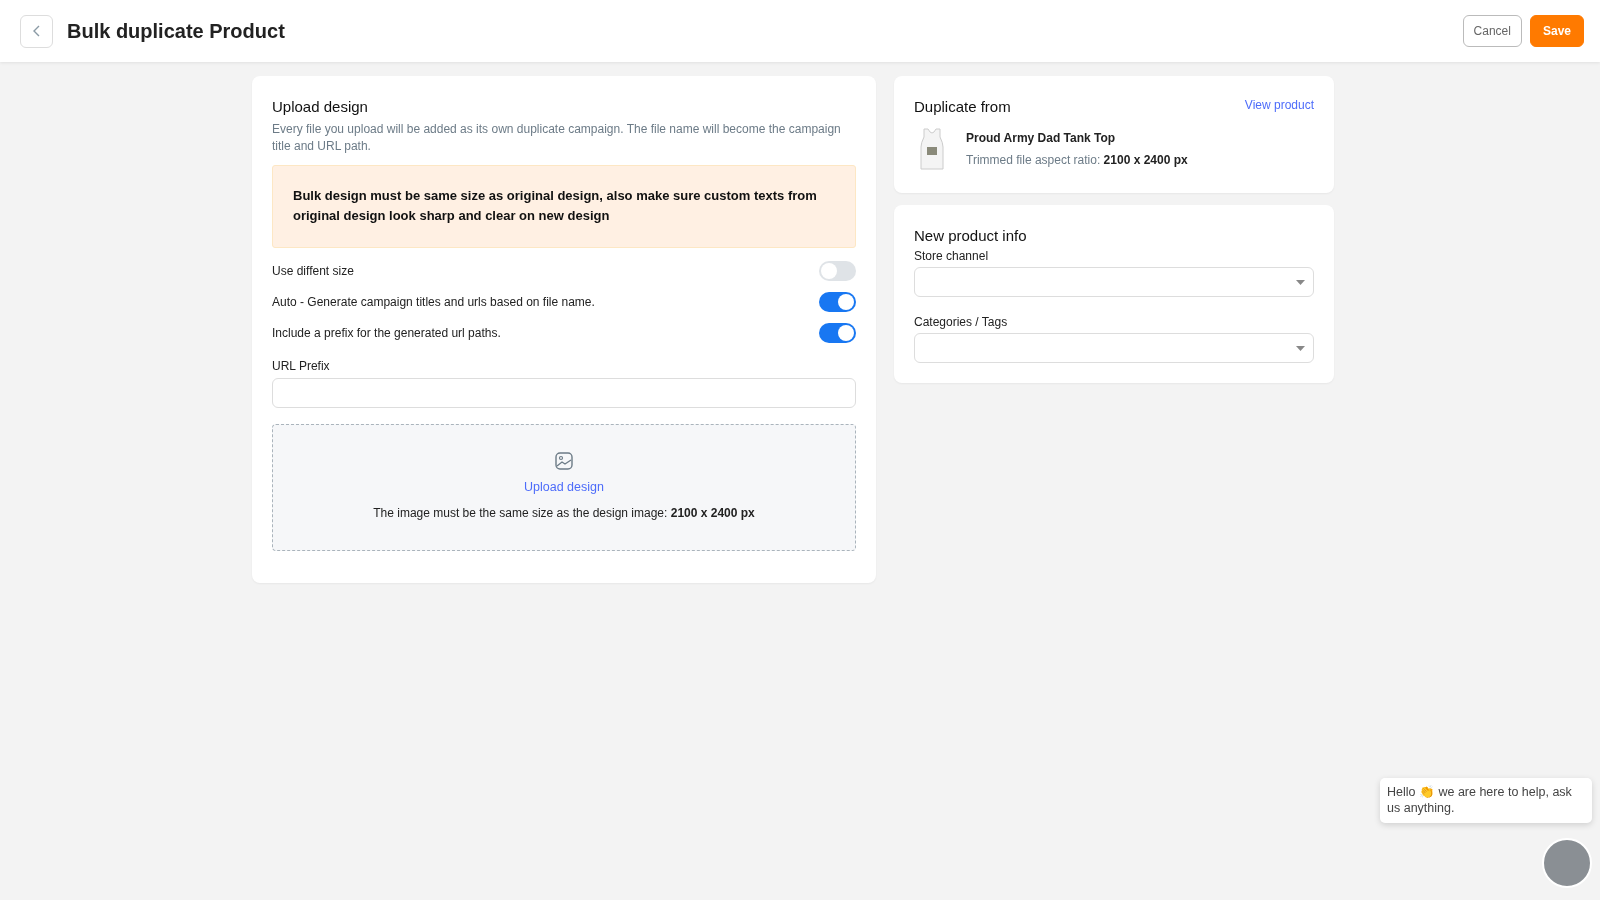 This screenshot has height=900, width=1600. What do you see at coordinates (1033, 159) in the screenshot?
I see `ratio-label: Trimmed file aspect ratio:` at bounding box center [1033, 159].